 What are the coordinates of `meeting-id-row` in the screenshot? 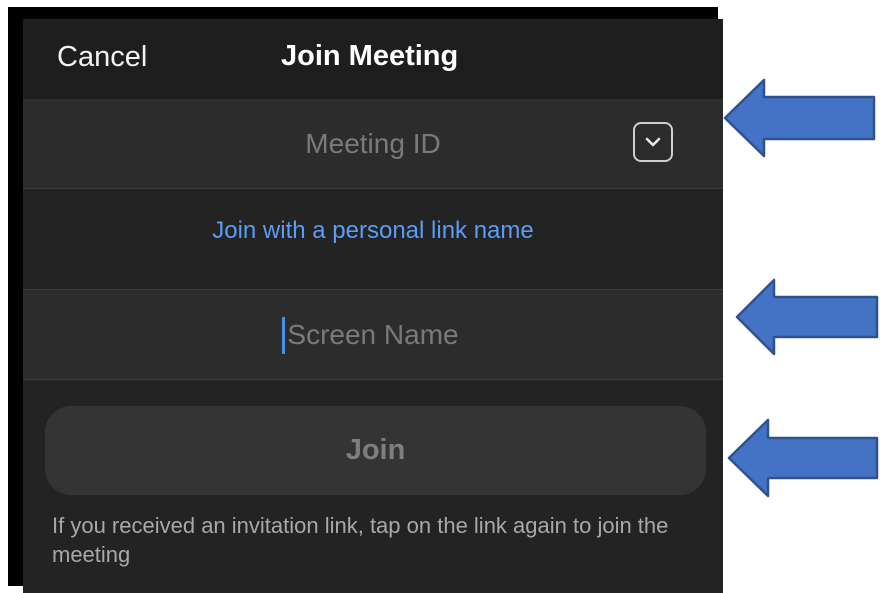 It's located at (373, 144).